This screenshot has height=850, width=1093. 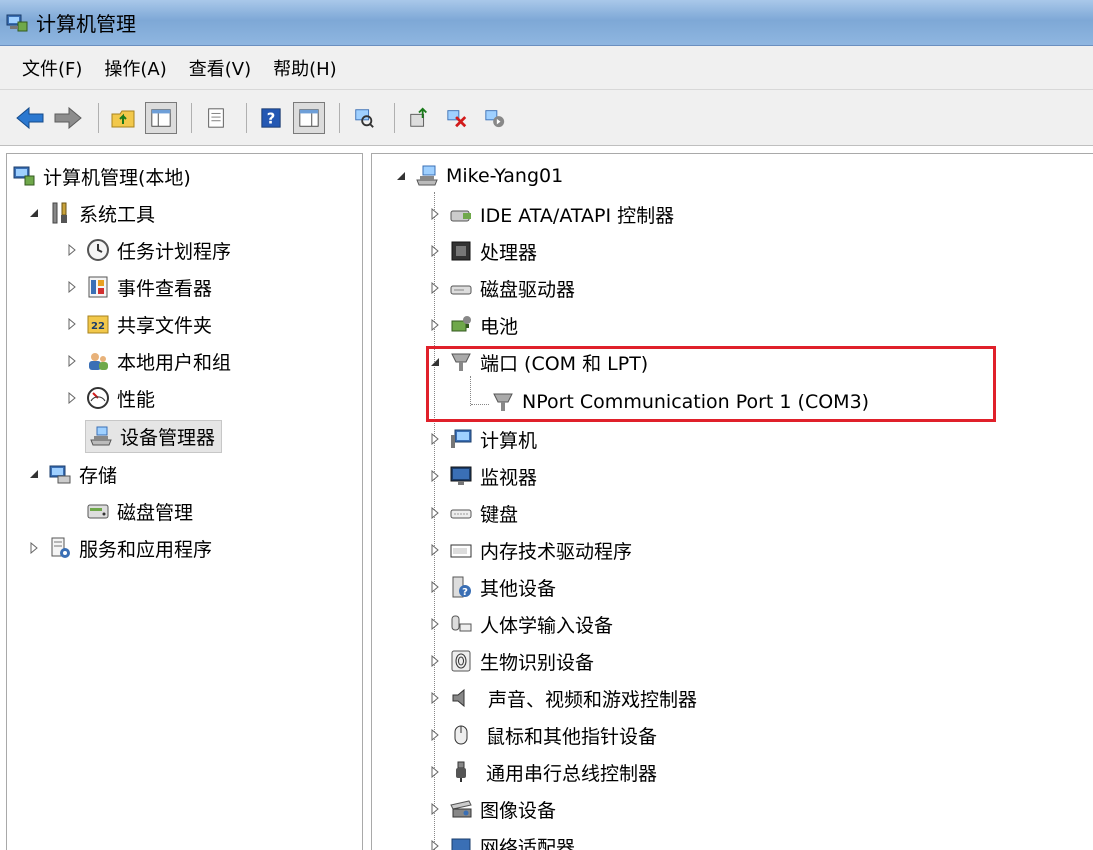 I want to click on tree-item-disk-drives: 磁盘驱动器, so click(x=501, y=288).